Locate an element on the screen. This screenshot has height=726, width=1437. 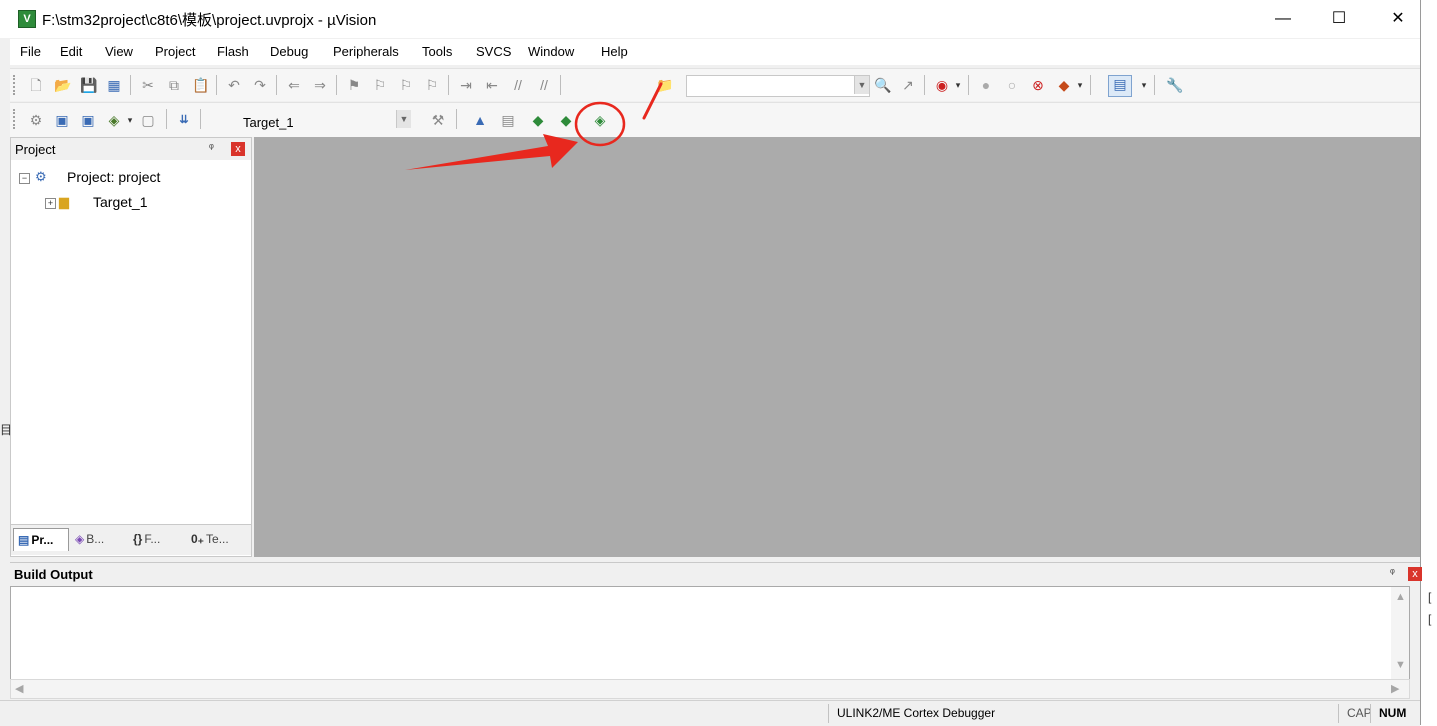
menu-svcs: SVCS is located at coordinates (493, 51).